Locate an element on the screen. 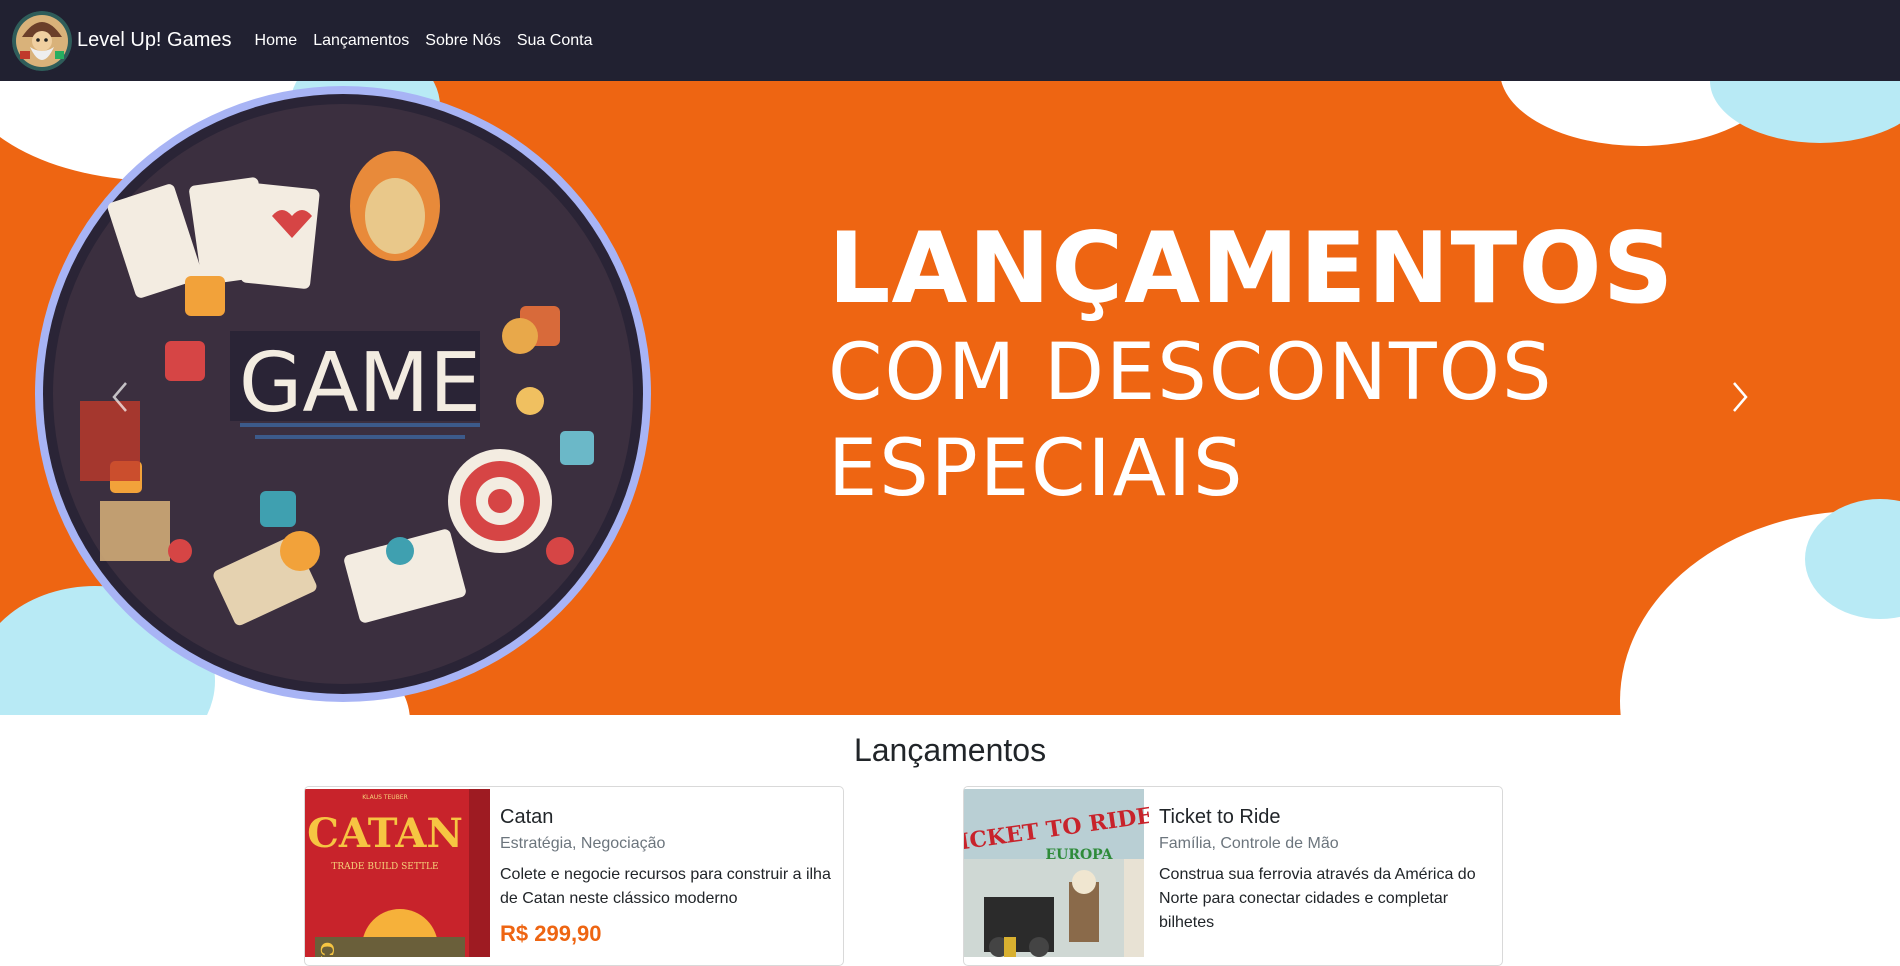 This screenshot has width=1900, height=966. hero-line-1: LANÇAMENTOS is located at coordinates (1251, 269).